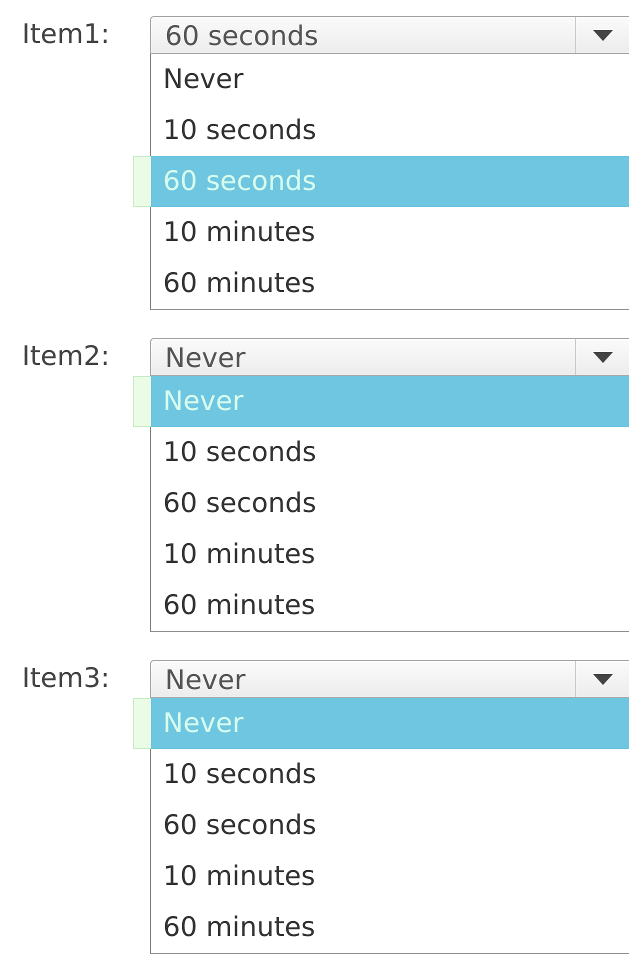 Image resolution: width=629 pixels, height=969 pixels. I want to click on field-label: Item1:, so click(66, 35).